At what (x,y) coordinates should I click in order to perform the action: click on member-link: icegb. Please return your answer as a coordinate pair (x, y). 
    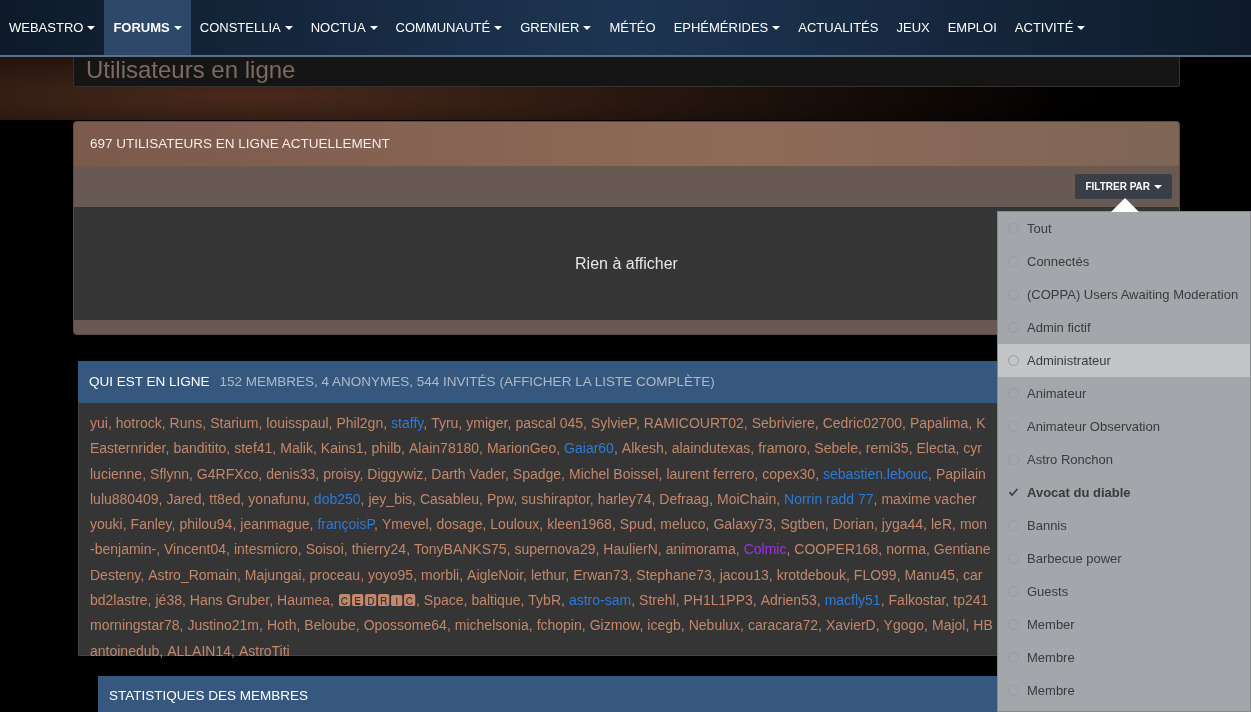
    Looking at the image, I should click on (664, 625).